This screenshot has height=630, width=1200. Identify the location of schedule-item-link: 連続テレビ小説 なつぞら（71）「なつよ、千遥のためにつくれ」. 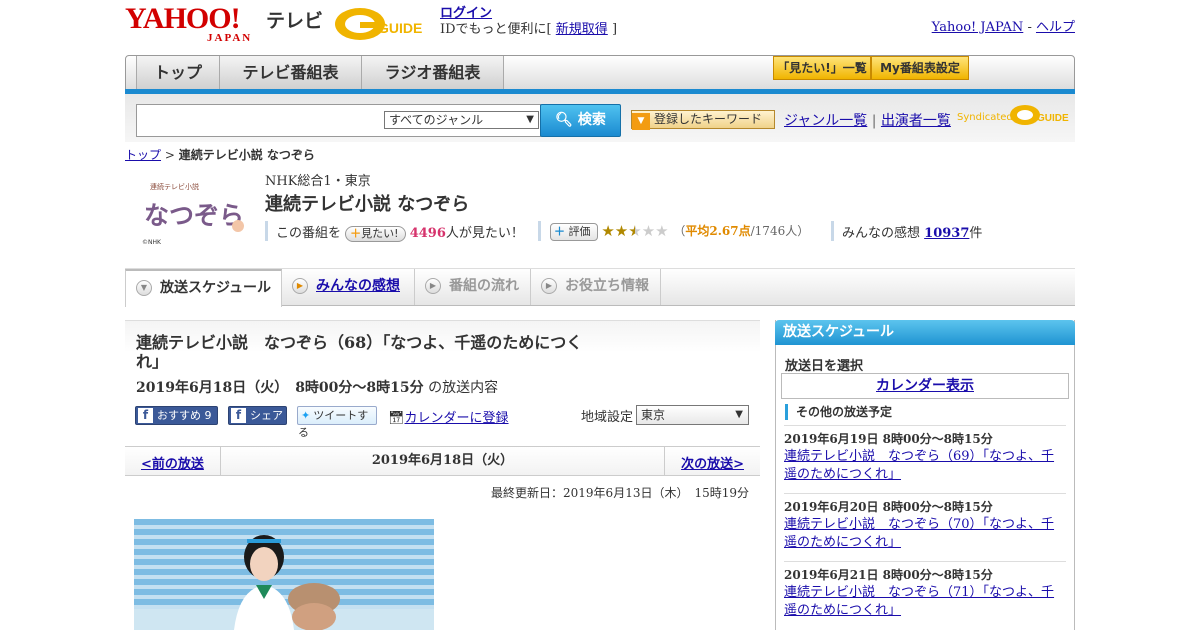
(919, 601).